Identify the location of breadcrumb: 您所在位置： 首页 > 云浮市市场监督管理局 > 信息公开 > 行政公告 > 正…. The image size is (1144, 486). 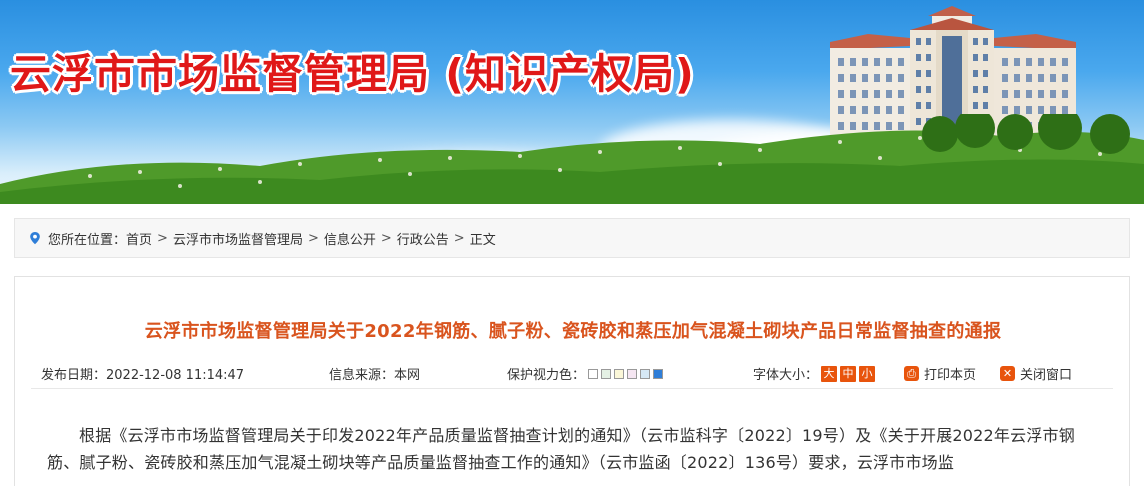
(572, 238).